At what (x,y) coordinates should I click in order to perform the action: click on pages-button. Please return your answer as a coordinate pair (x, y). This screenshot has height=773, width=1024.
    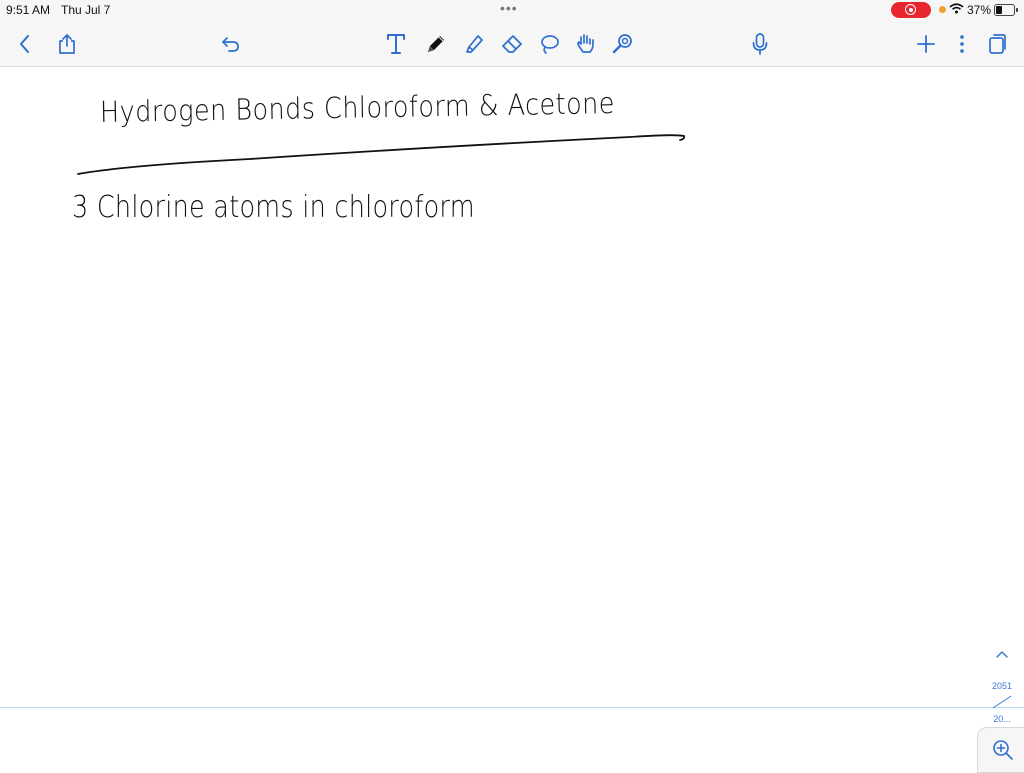
    Looking at the image, I should click on (997, 44).